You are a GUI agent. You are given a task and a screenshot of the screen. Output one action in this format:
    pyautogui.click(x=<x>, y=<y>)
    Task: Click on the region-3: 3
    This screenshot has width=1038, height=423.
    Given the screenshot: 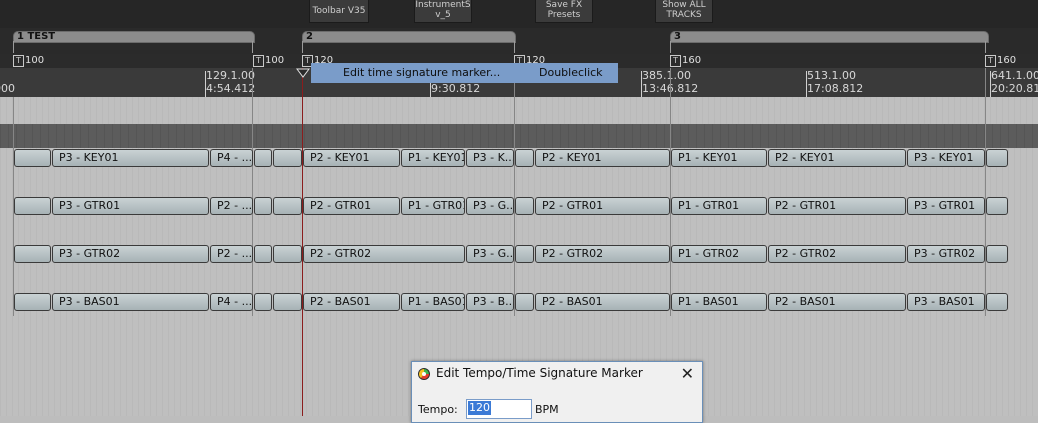 What is the action you would take?
    pyautogui.click(x=829, y=37)
    